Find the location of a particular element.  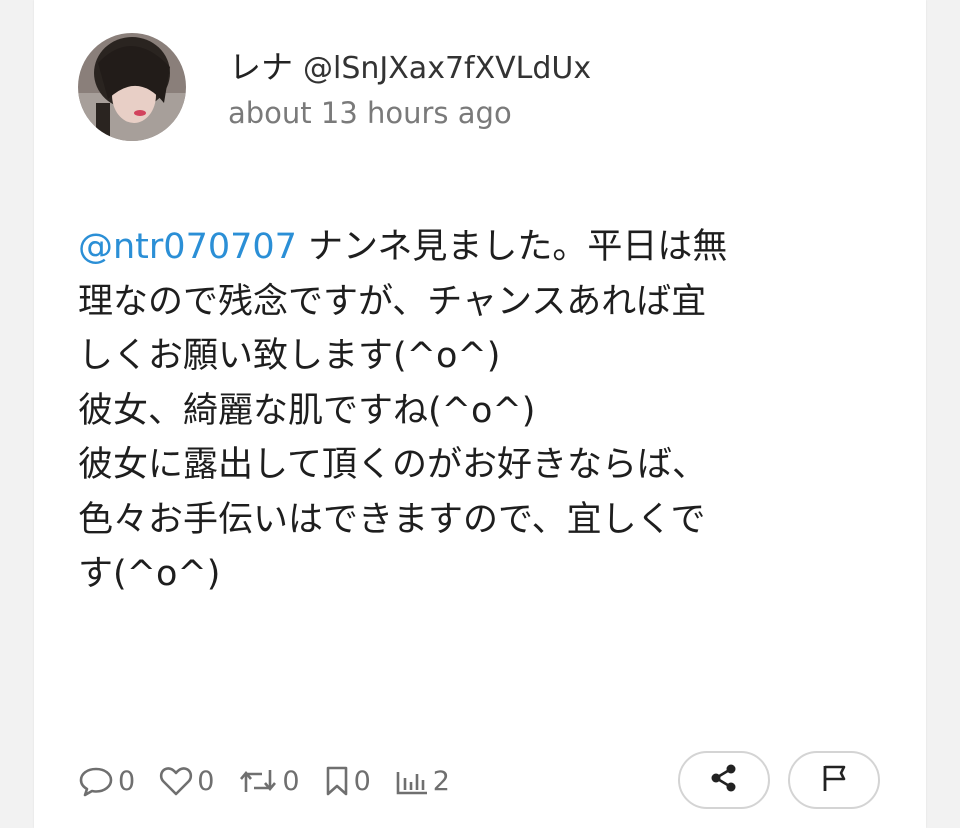

post-timestamp: about 13 hours ago is located at coordinates (370, 113).